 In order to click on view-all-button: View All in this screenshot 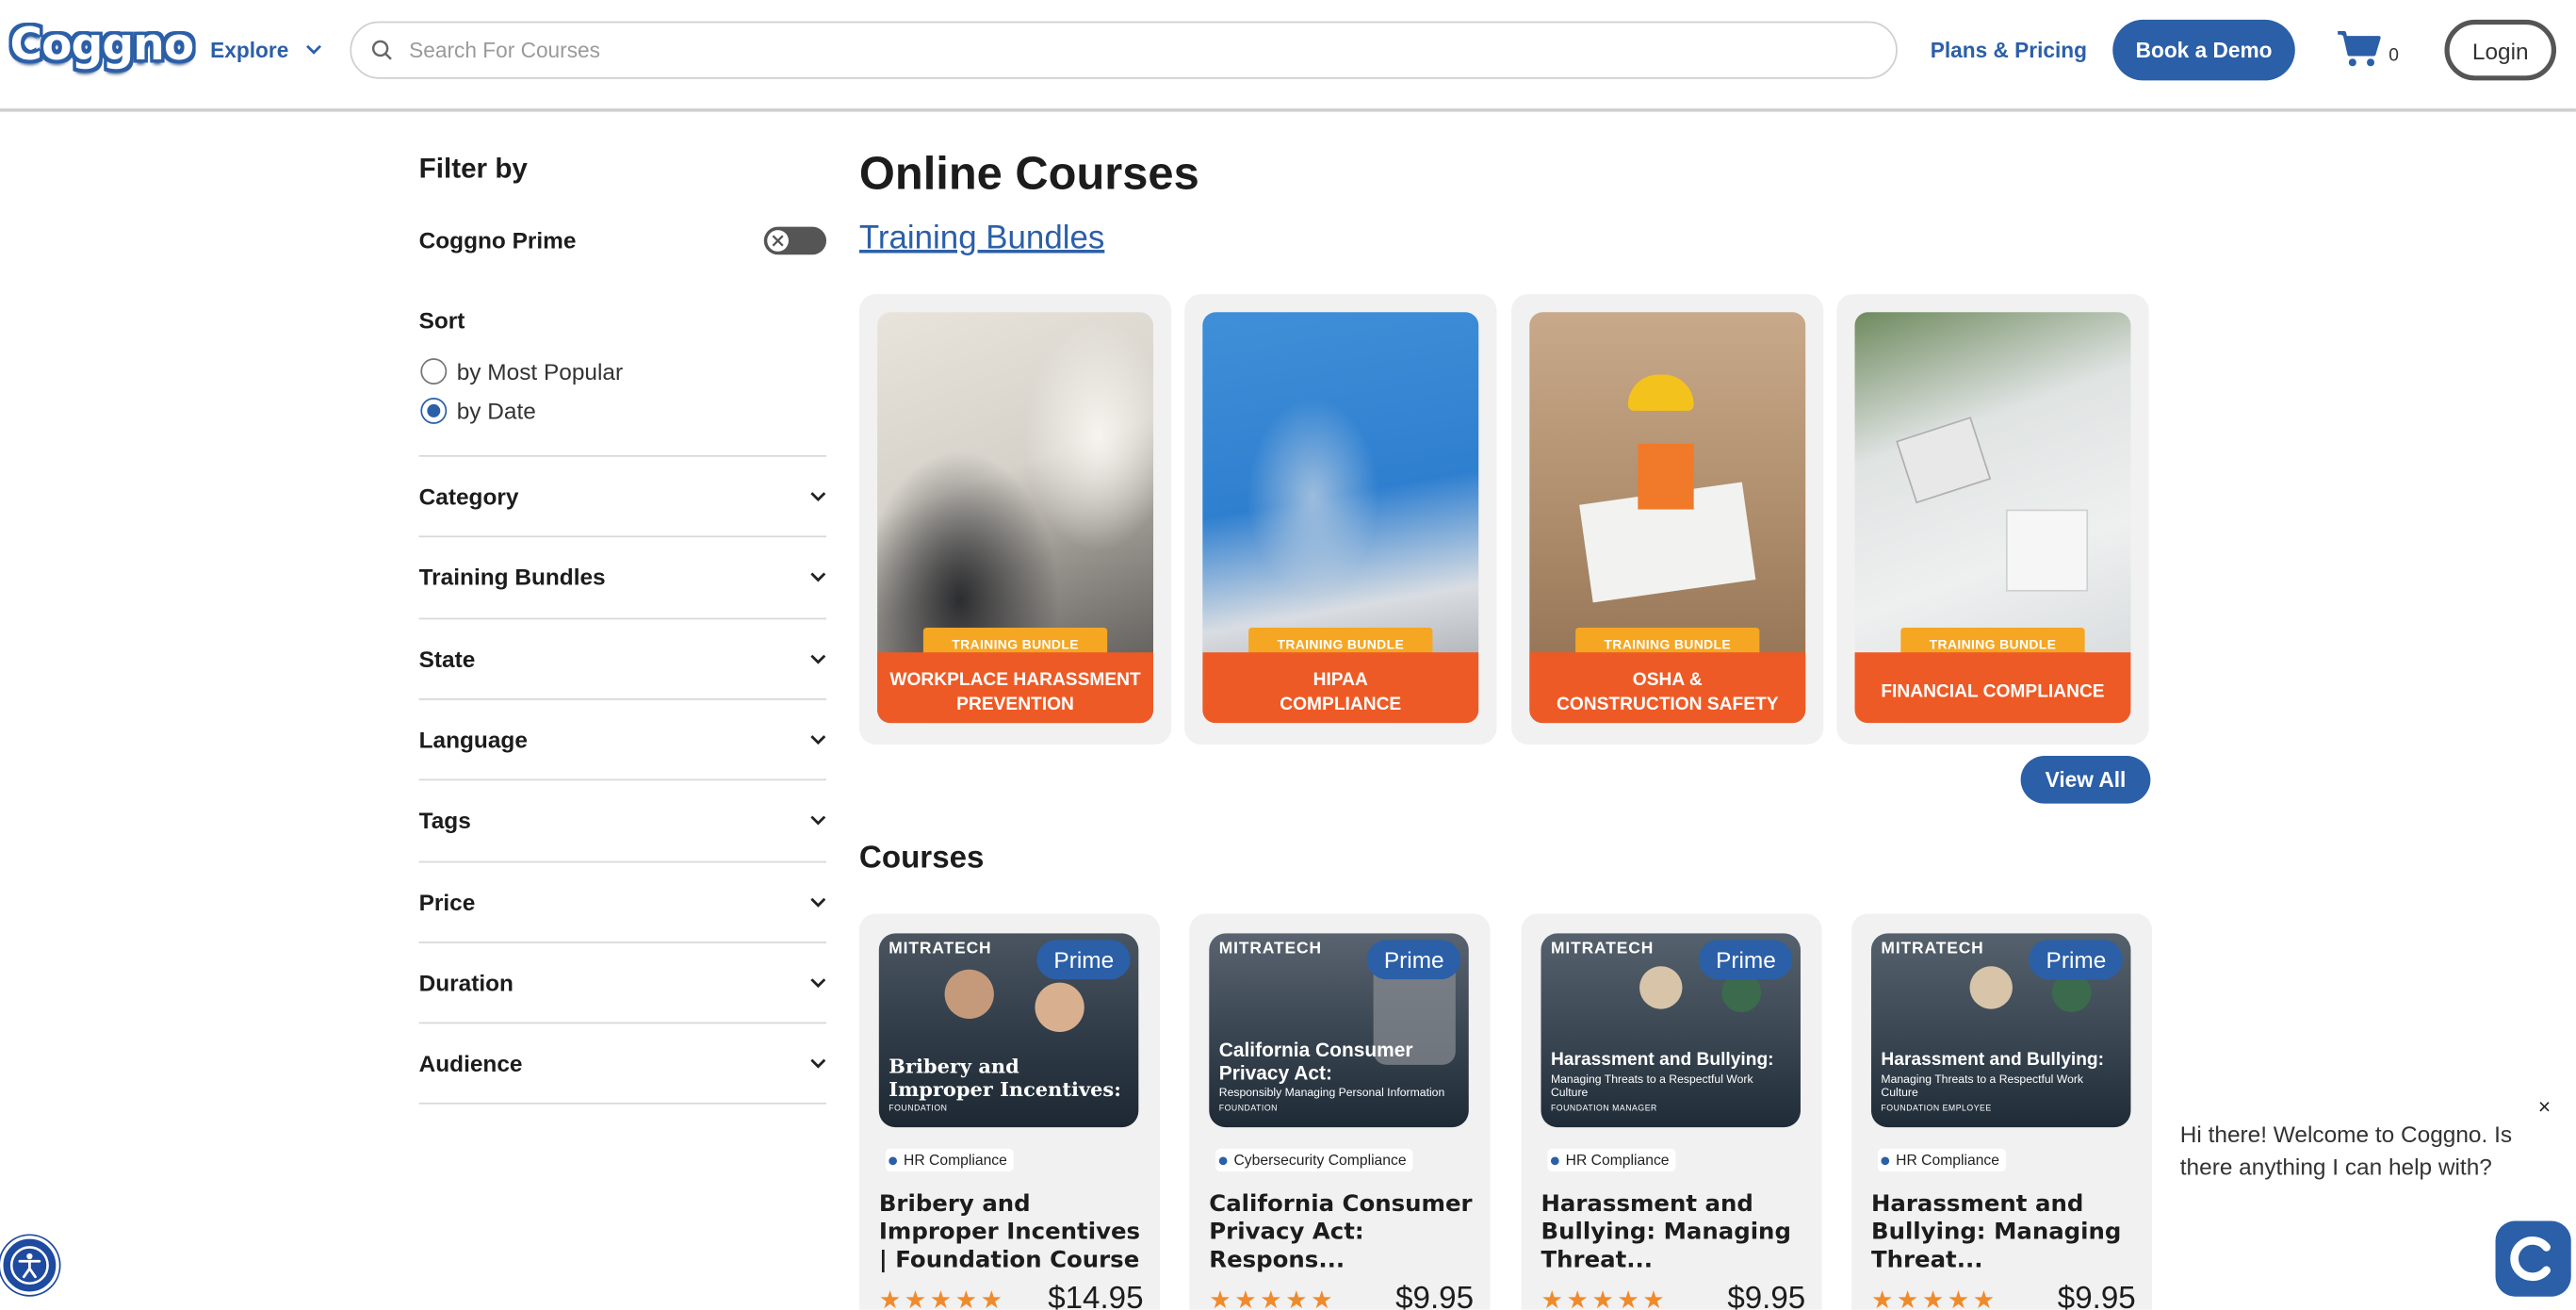, I will do `click(2085, 780)`.